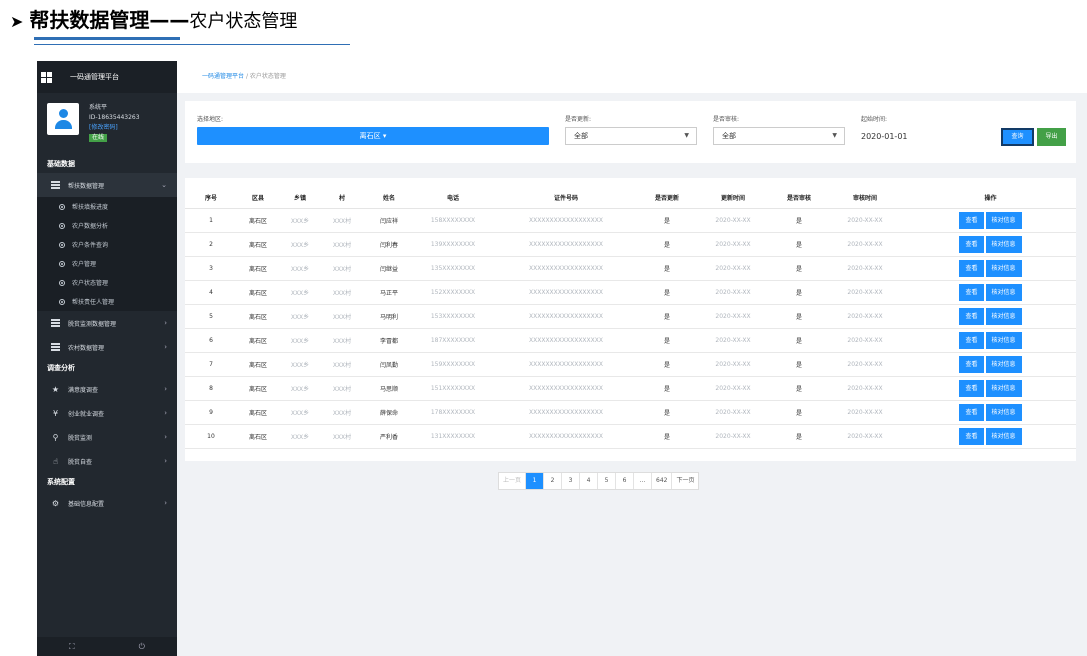  I want to click on page-button: 3, so click(571, 481).